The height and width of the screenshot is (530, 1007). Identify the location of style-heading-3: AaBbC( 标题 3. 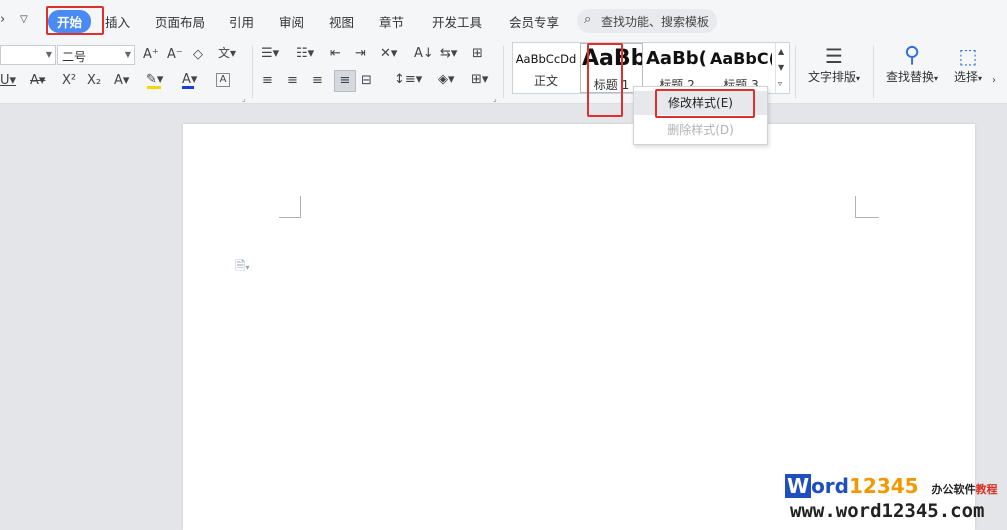
(741, 68).